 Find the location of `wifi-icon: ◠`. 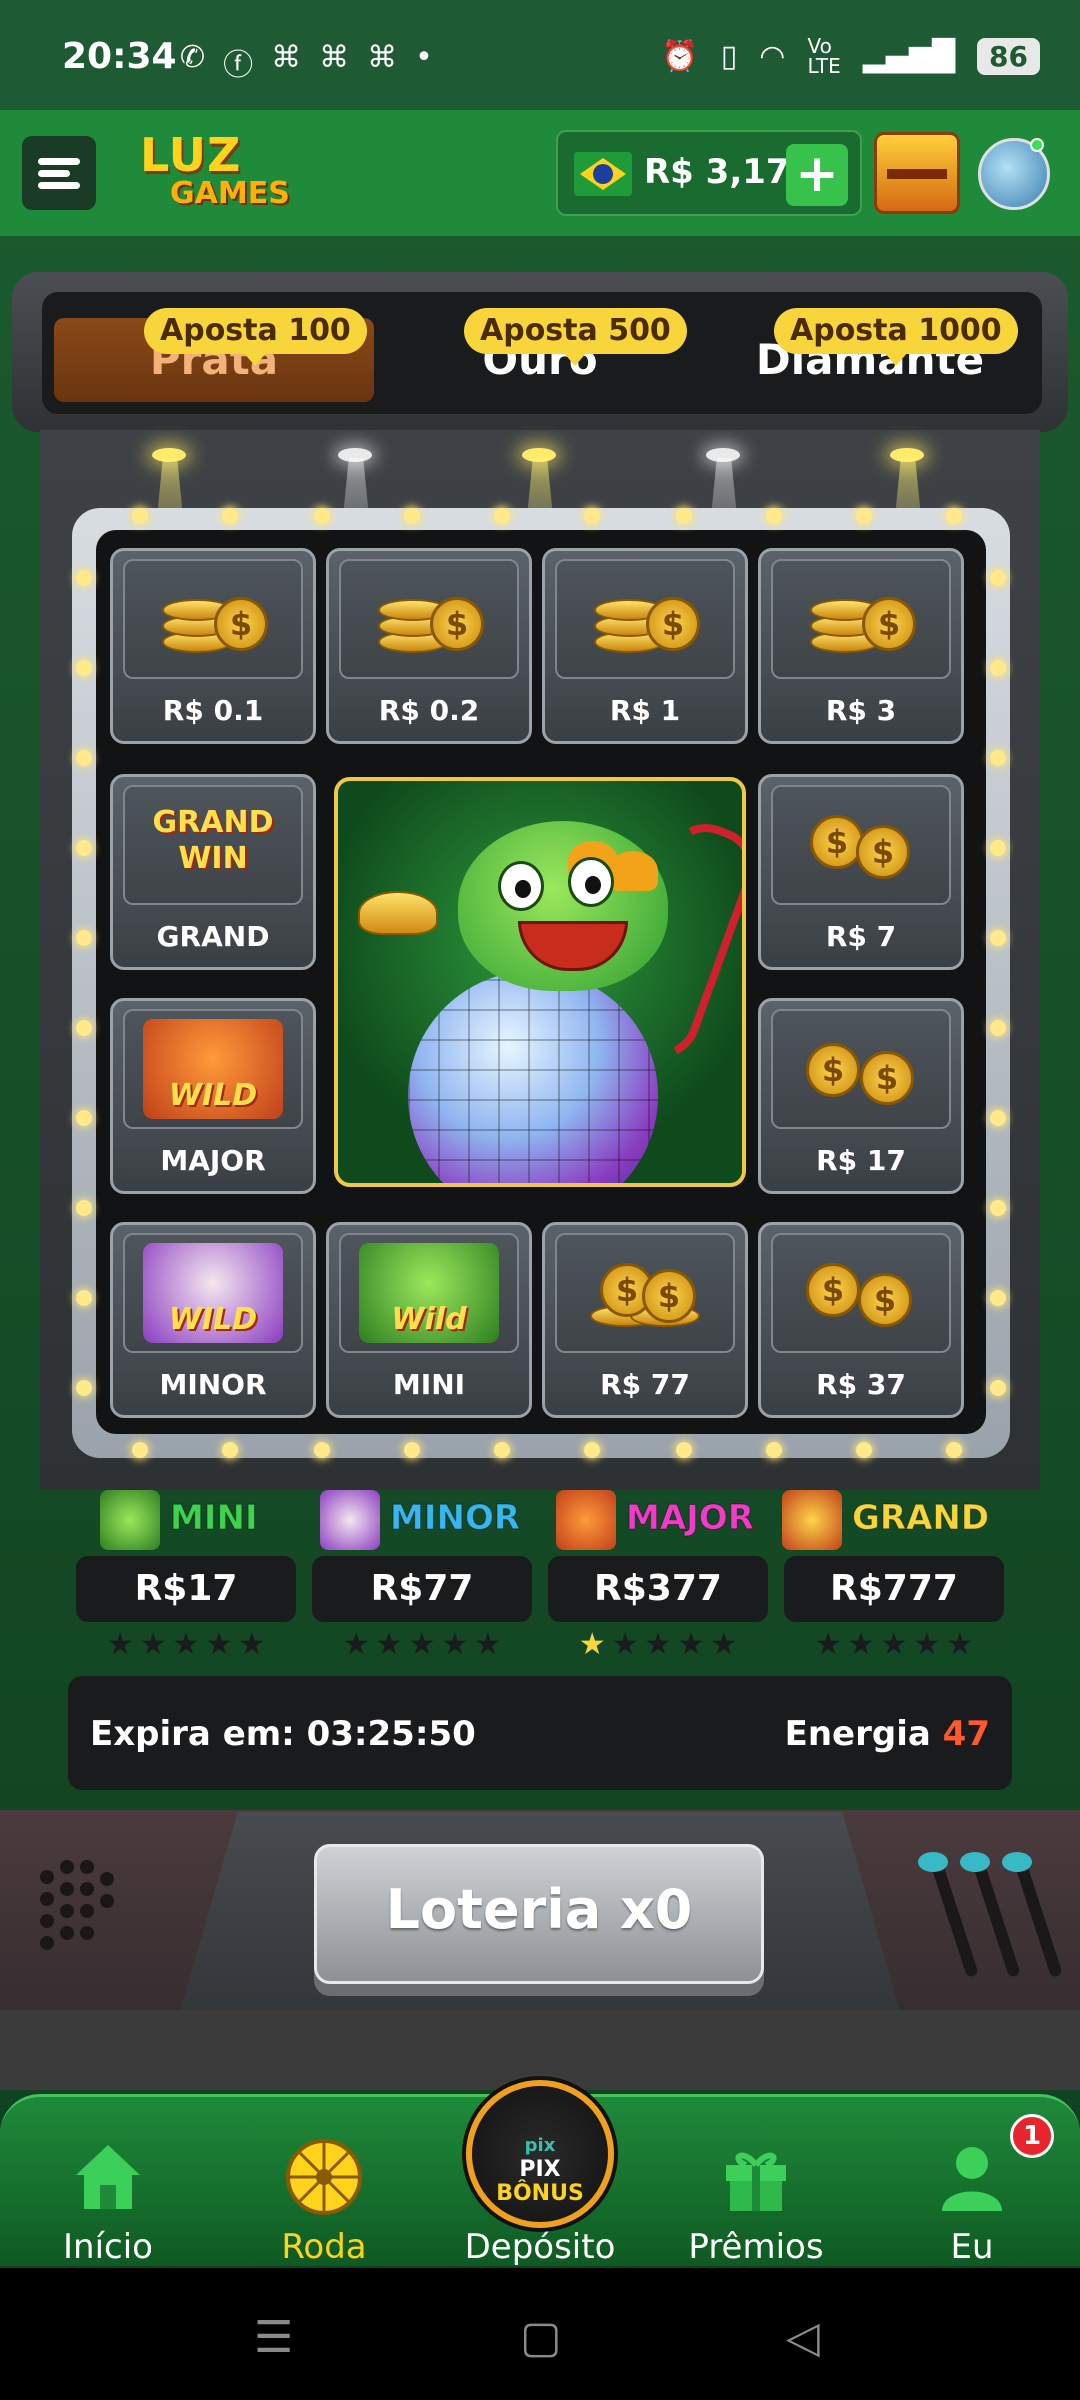

wifi-icon: ◠ is located at coordinates (772, 56).